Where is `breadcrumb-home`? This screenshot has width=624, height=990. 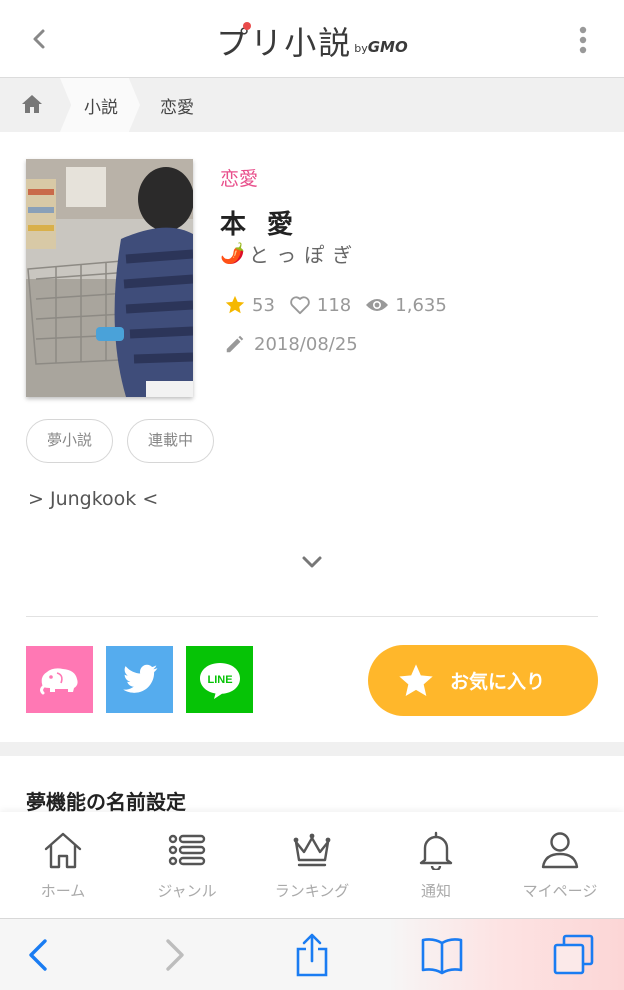
breadcrumb-home is located at coordinates (31, 105).